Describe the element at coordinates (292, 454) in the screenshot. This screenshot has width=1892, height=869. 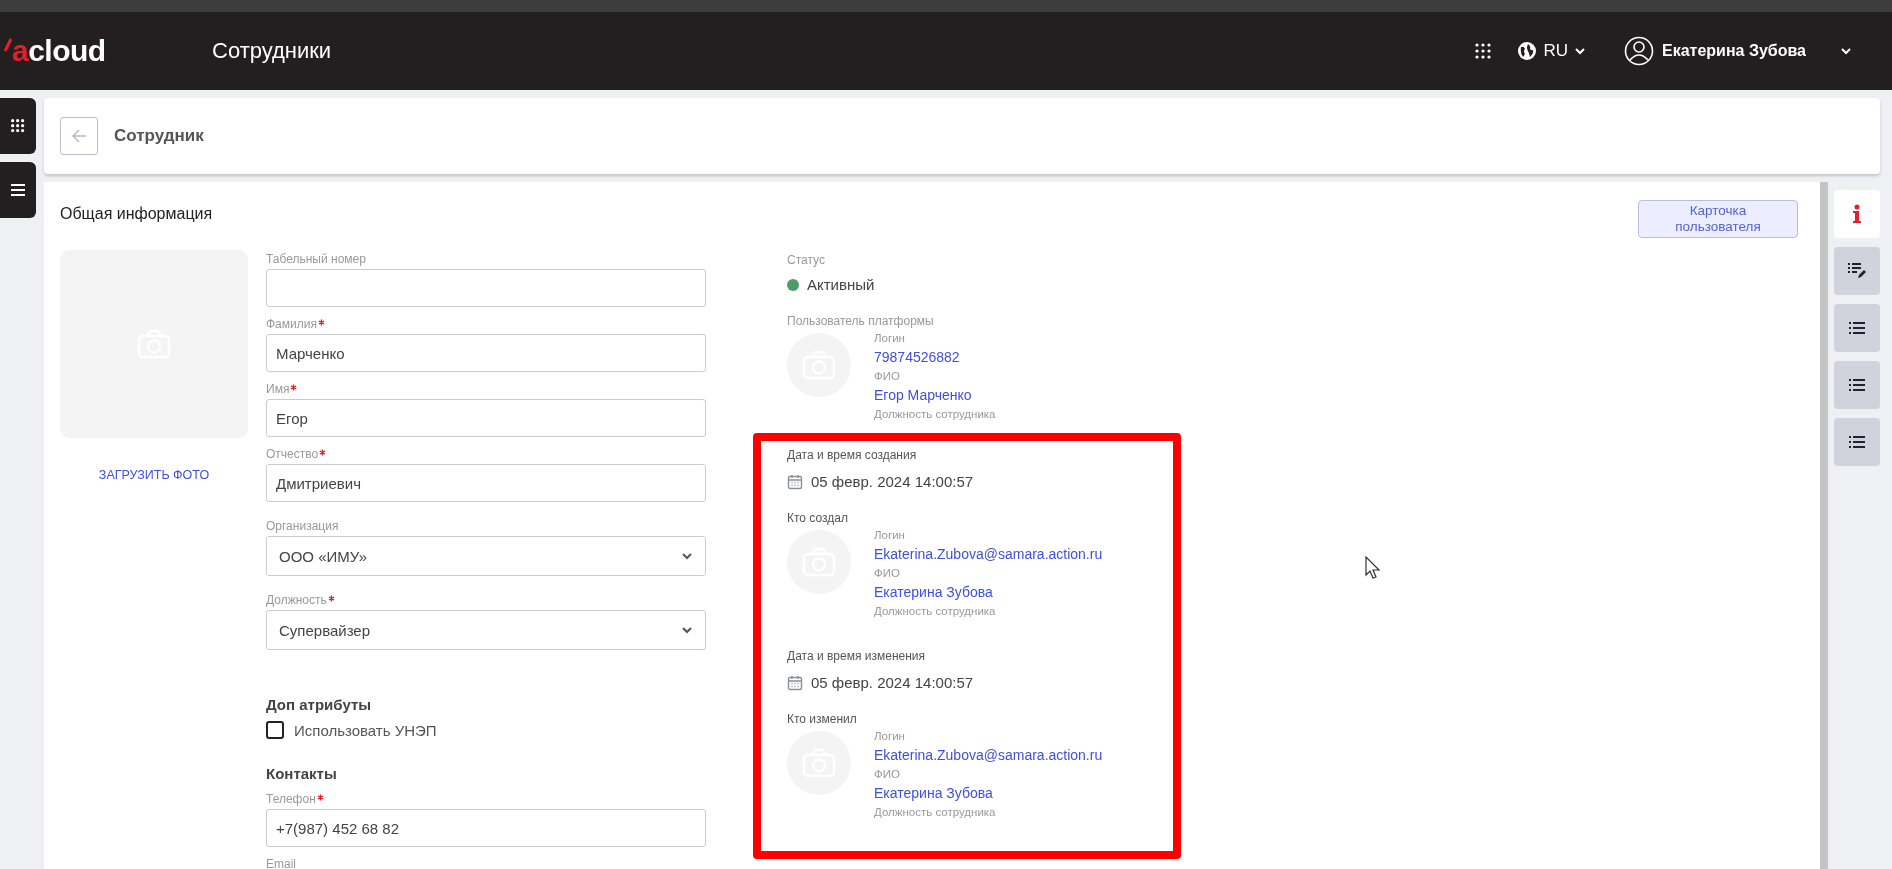
I see `field-label: Отчество` at that location.